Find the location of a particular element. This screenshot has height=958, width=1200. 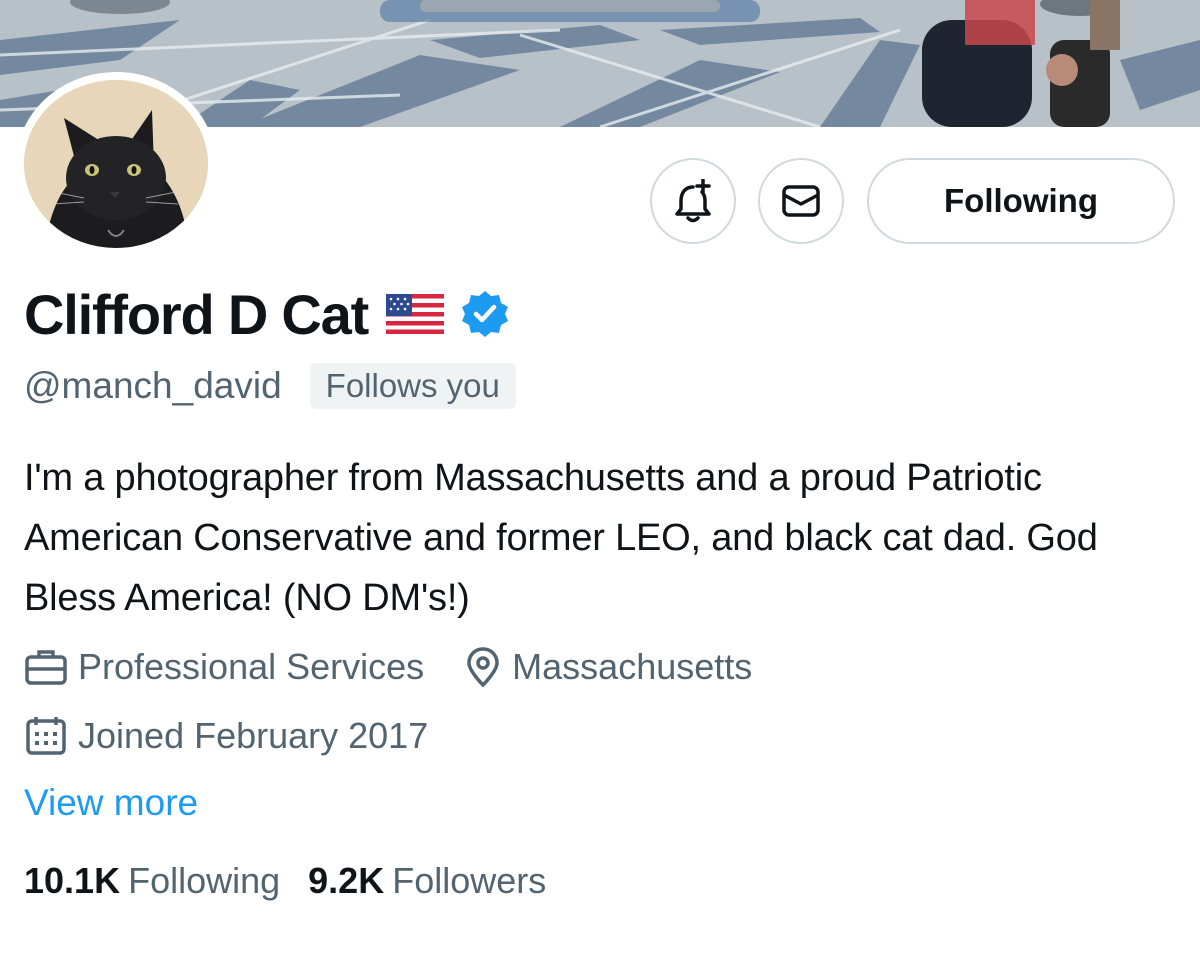

profile-name-row: Clifford D Cat is located at coordinates (267, 314).